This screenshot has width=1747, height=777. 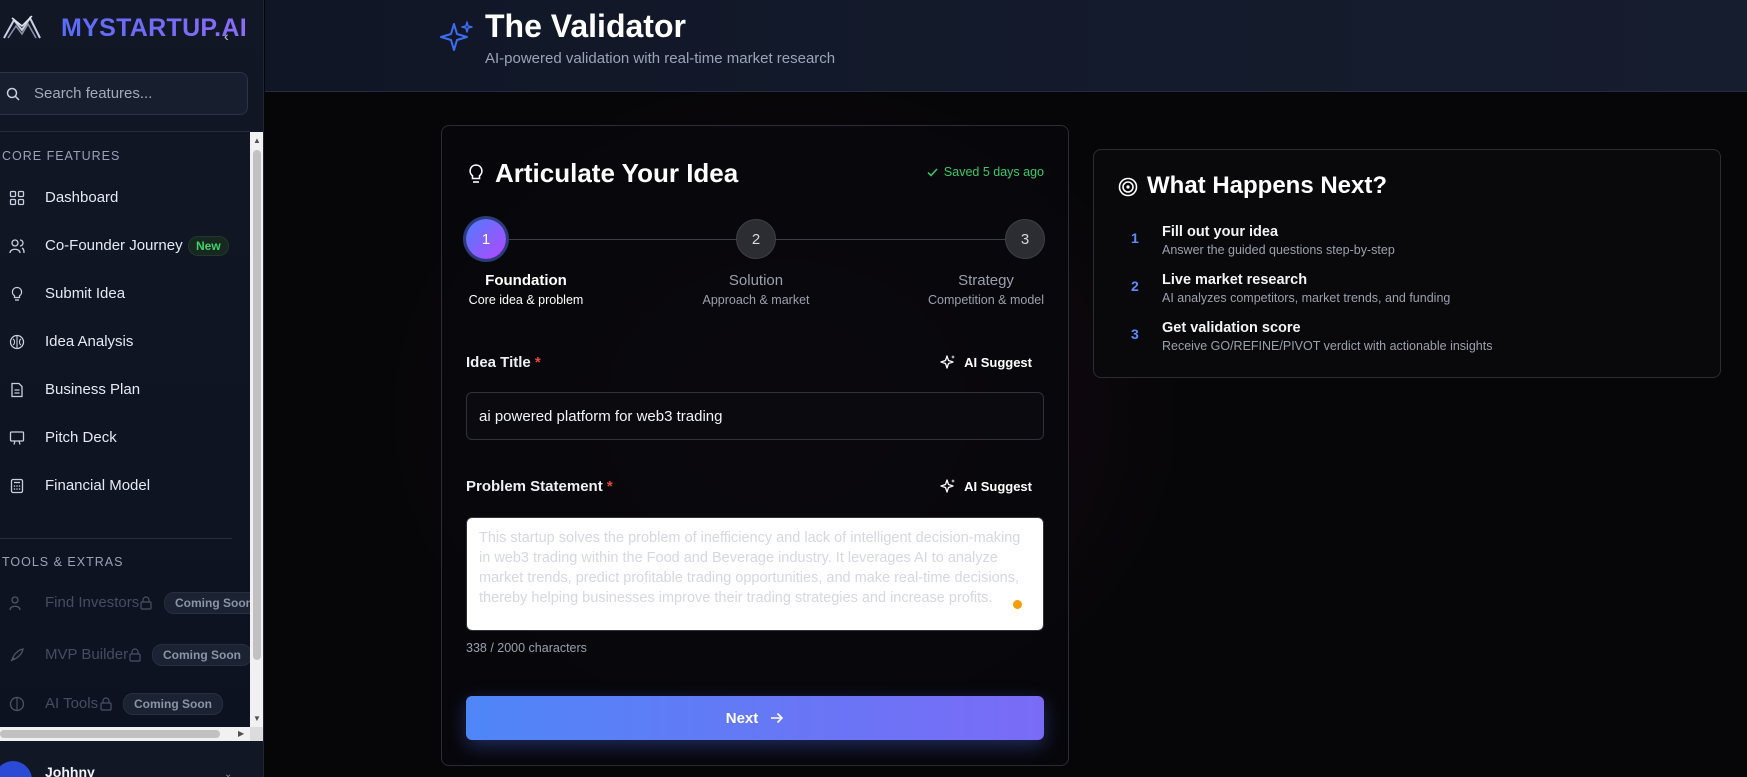 What do you see at coordinates (257, 718) in the screenshot?
I see `scroll-down-arrow-icon: ▼` at bounding box center [257, 718].